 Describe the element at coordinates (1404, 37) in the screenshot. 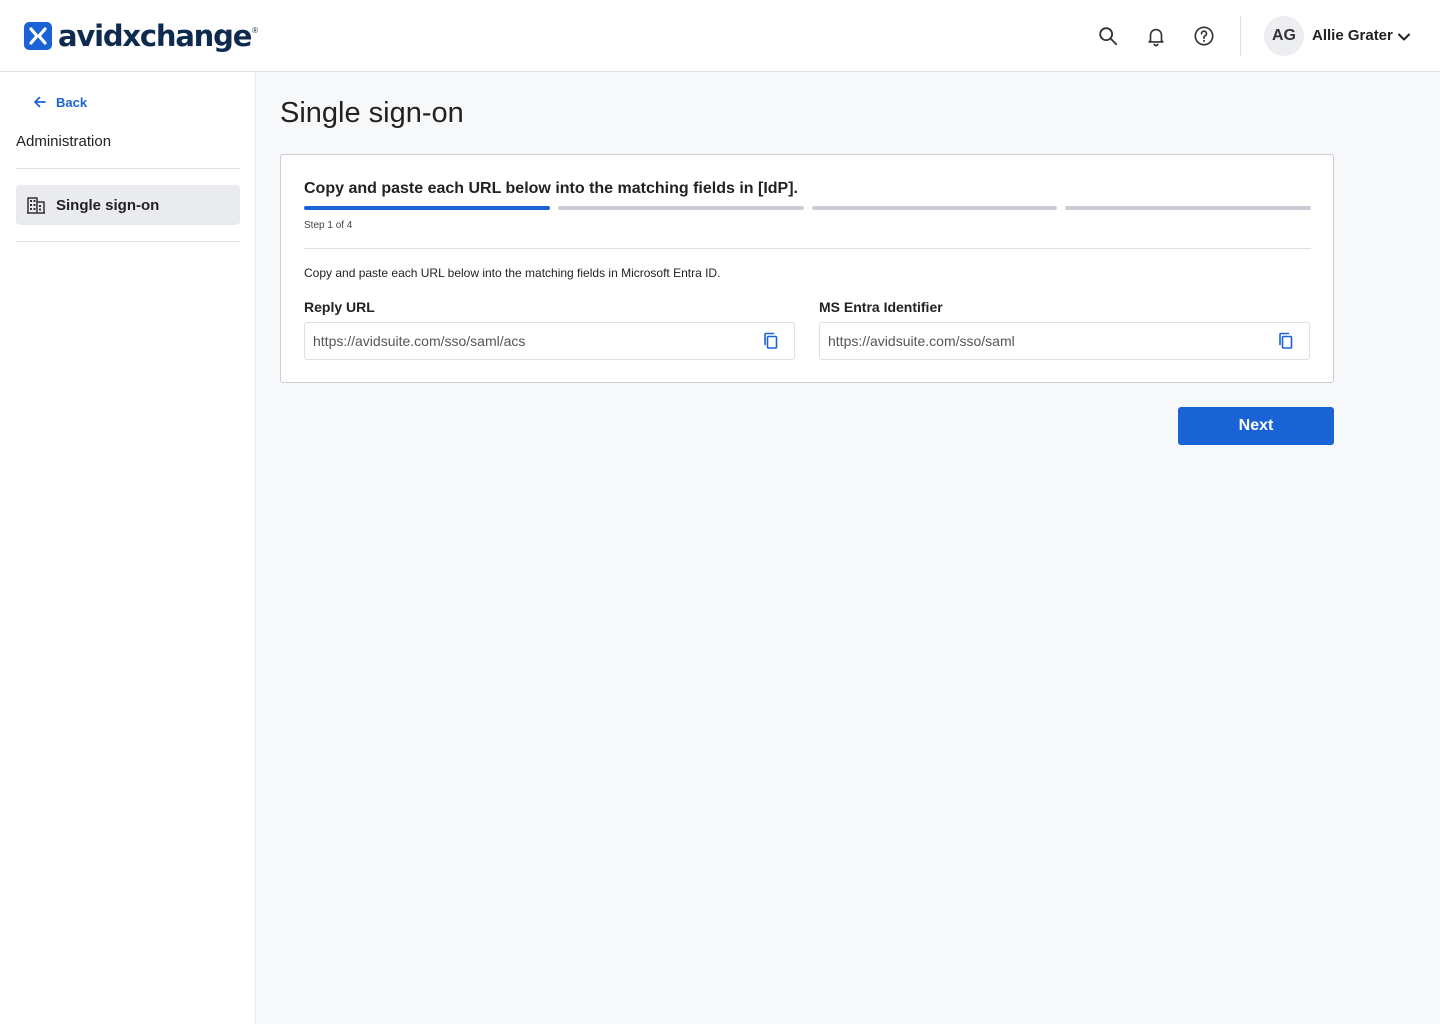

I see `chevron-down-icon` at that location.